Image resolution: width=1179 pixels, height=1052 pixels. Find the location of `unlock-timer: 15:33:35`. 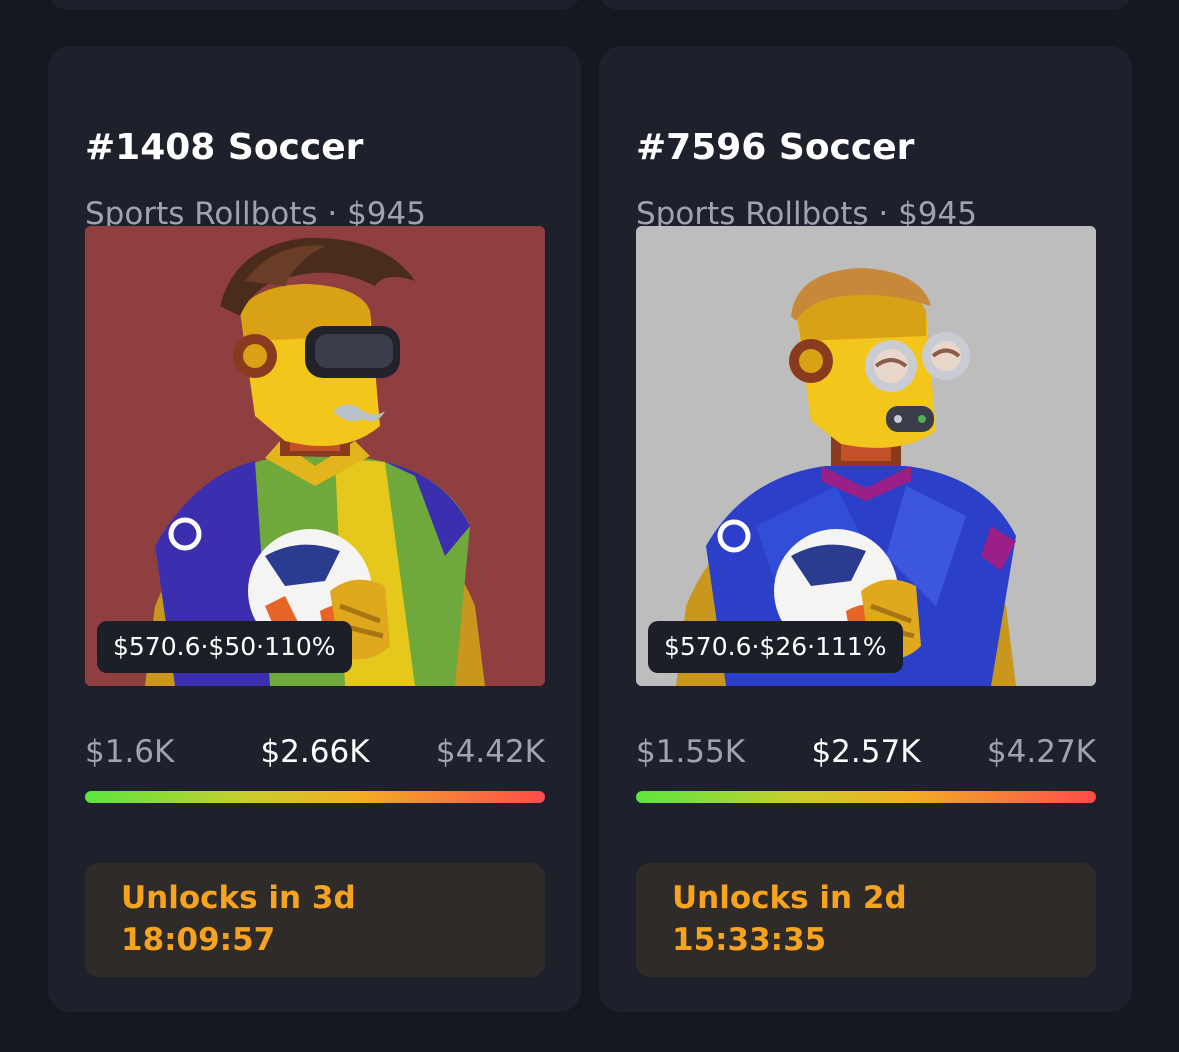

unlock-timer: 15:33:35 is located at coordinates (749, 940).